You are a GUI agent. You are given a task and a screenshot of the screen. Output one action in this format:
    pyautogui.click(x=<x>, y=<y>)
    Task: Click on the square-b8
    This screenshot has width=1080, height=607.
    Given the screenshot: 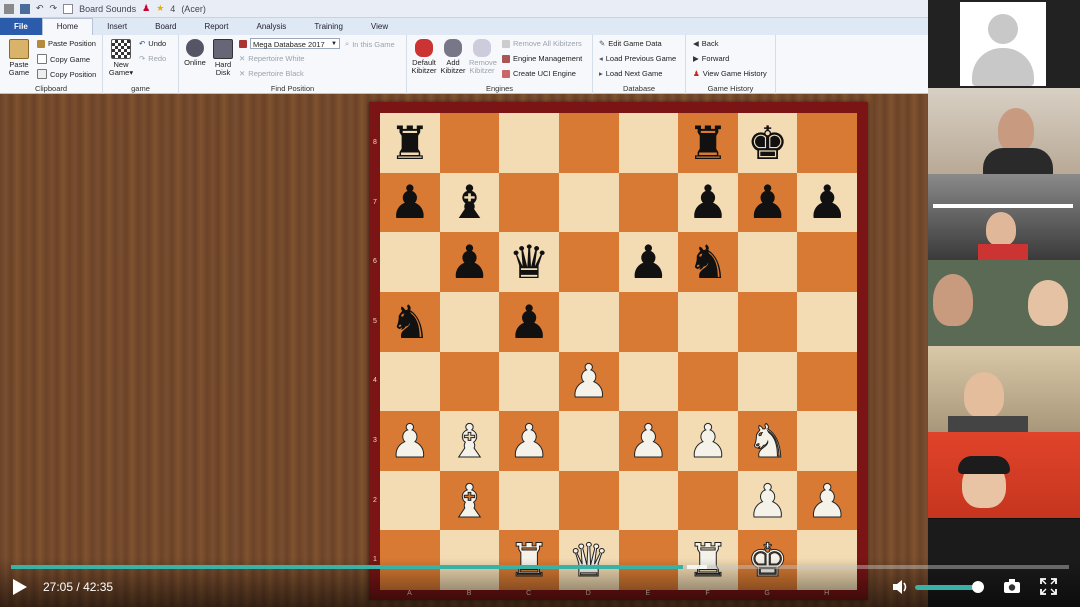 What is the action you would take?
    pyautogui.click(x=469, y=143)
    